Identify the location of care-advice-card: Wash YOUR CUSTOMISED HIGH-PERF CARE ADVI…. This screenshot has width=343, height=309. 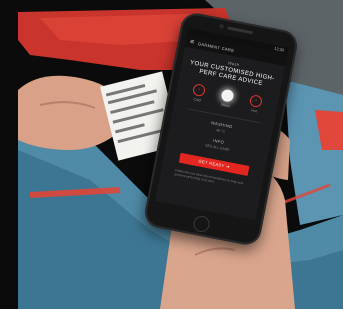
(222, 122).